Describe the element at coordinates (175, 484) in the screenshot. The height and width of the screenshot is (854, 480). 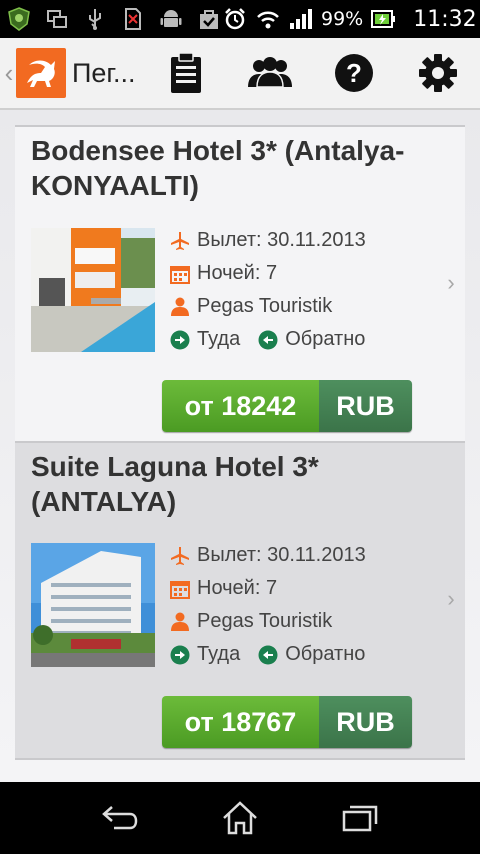
I see `hotel-name: Suite Laguna Hotel 3* (ANTALYA)` at that location.